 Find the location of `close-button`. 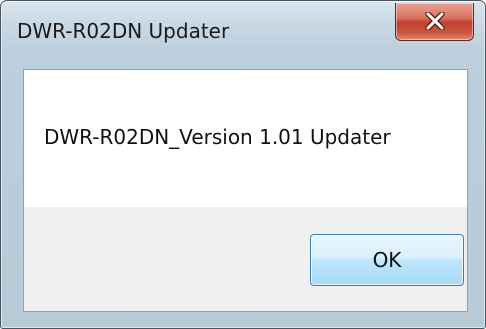

close-button is located at coordinates (434, 22).